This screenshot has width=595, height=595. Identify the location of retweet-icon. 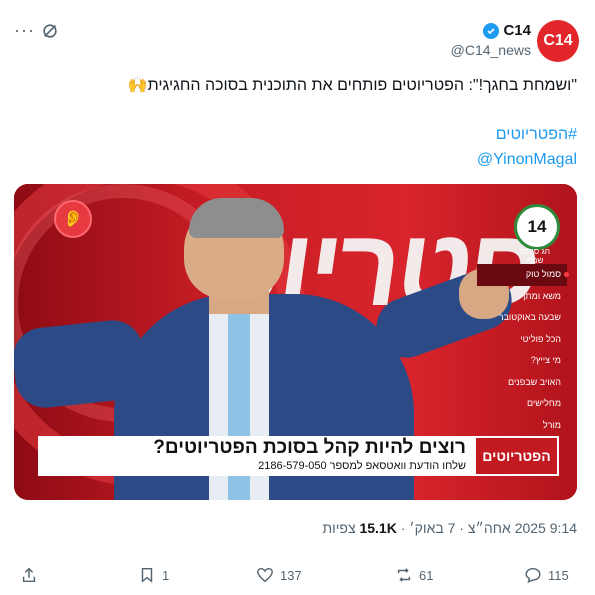
(404, 575).